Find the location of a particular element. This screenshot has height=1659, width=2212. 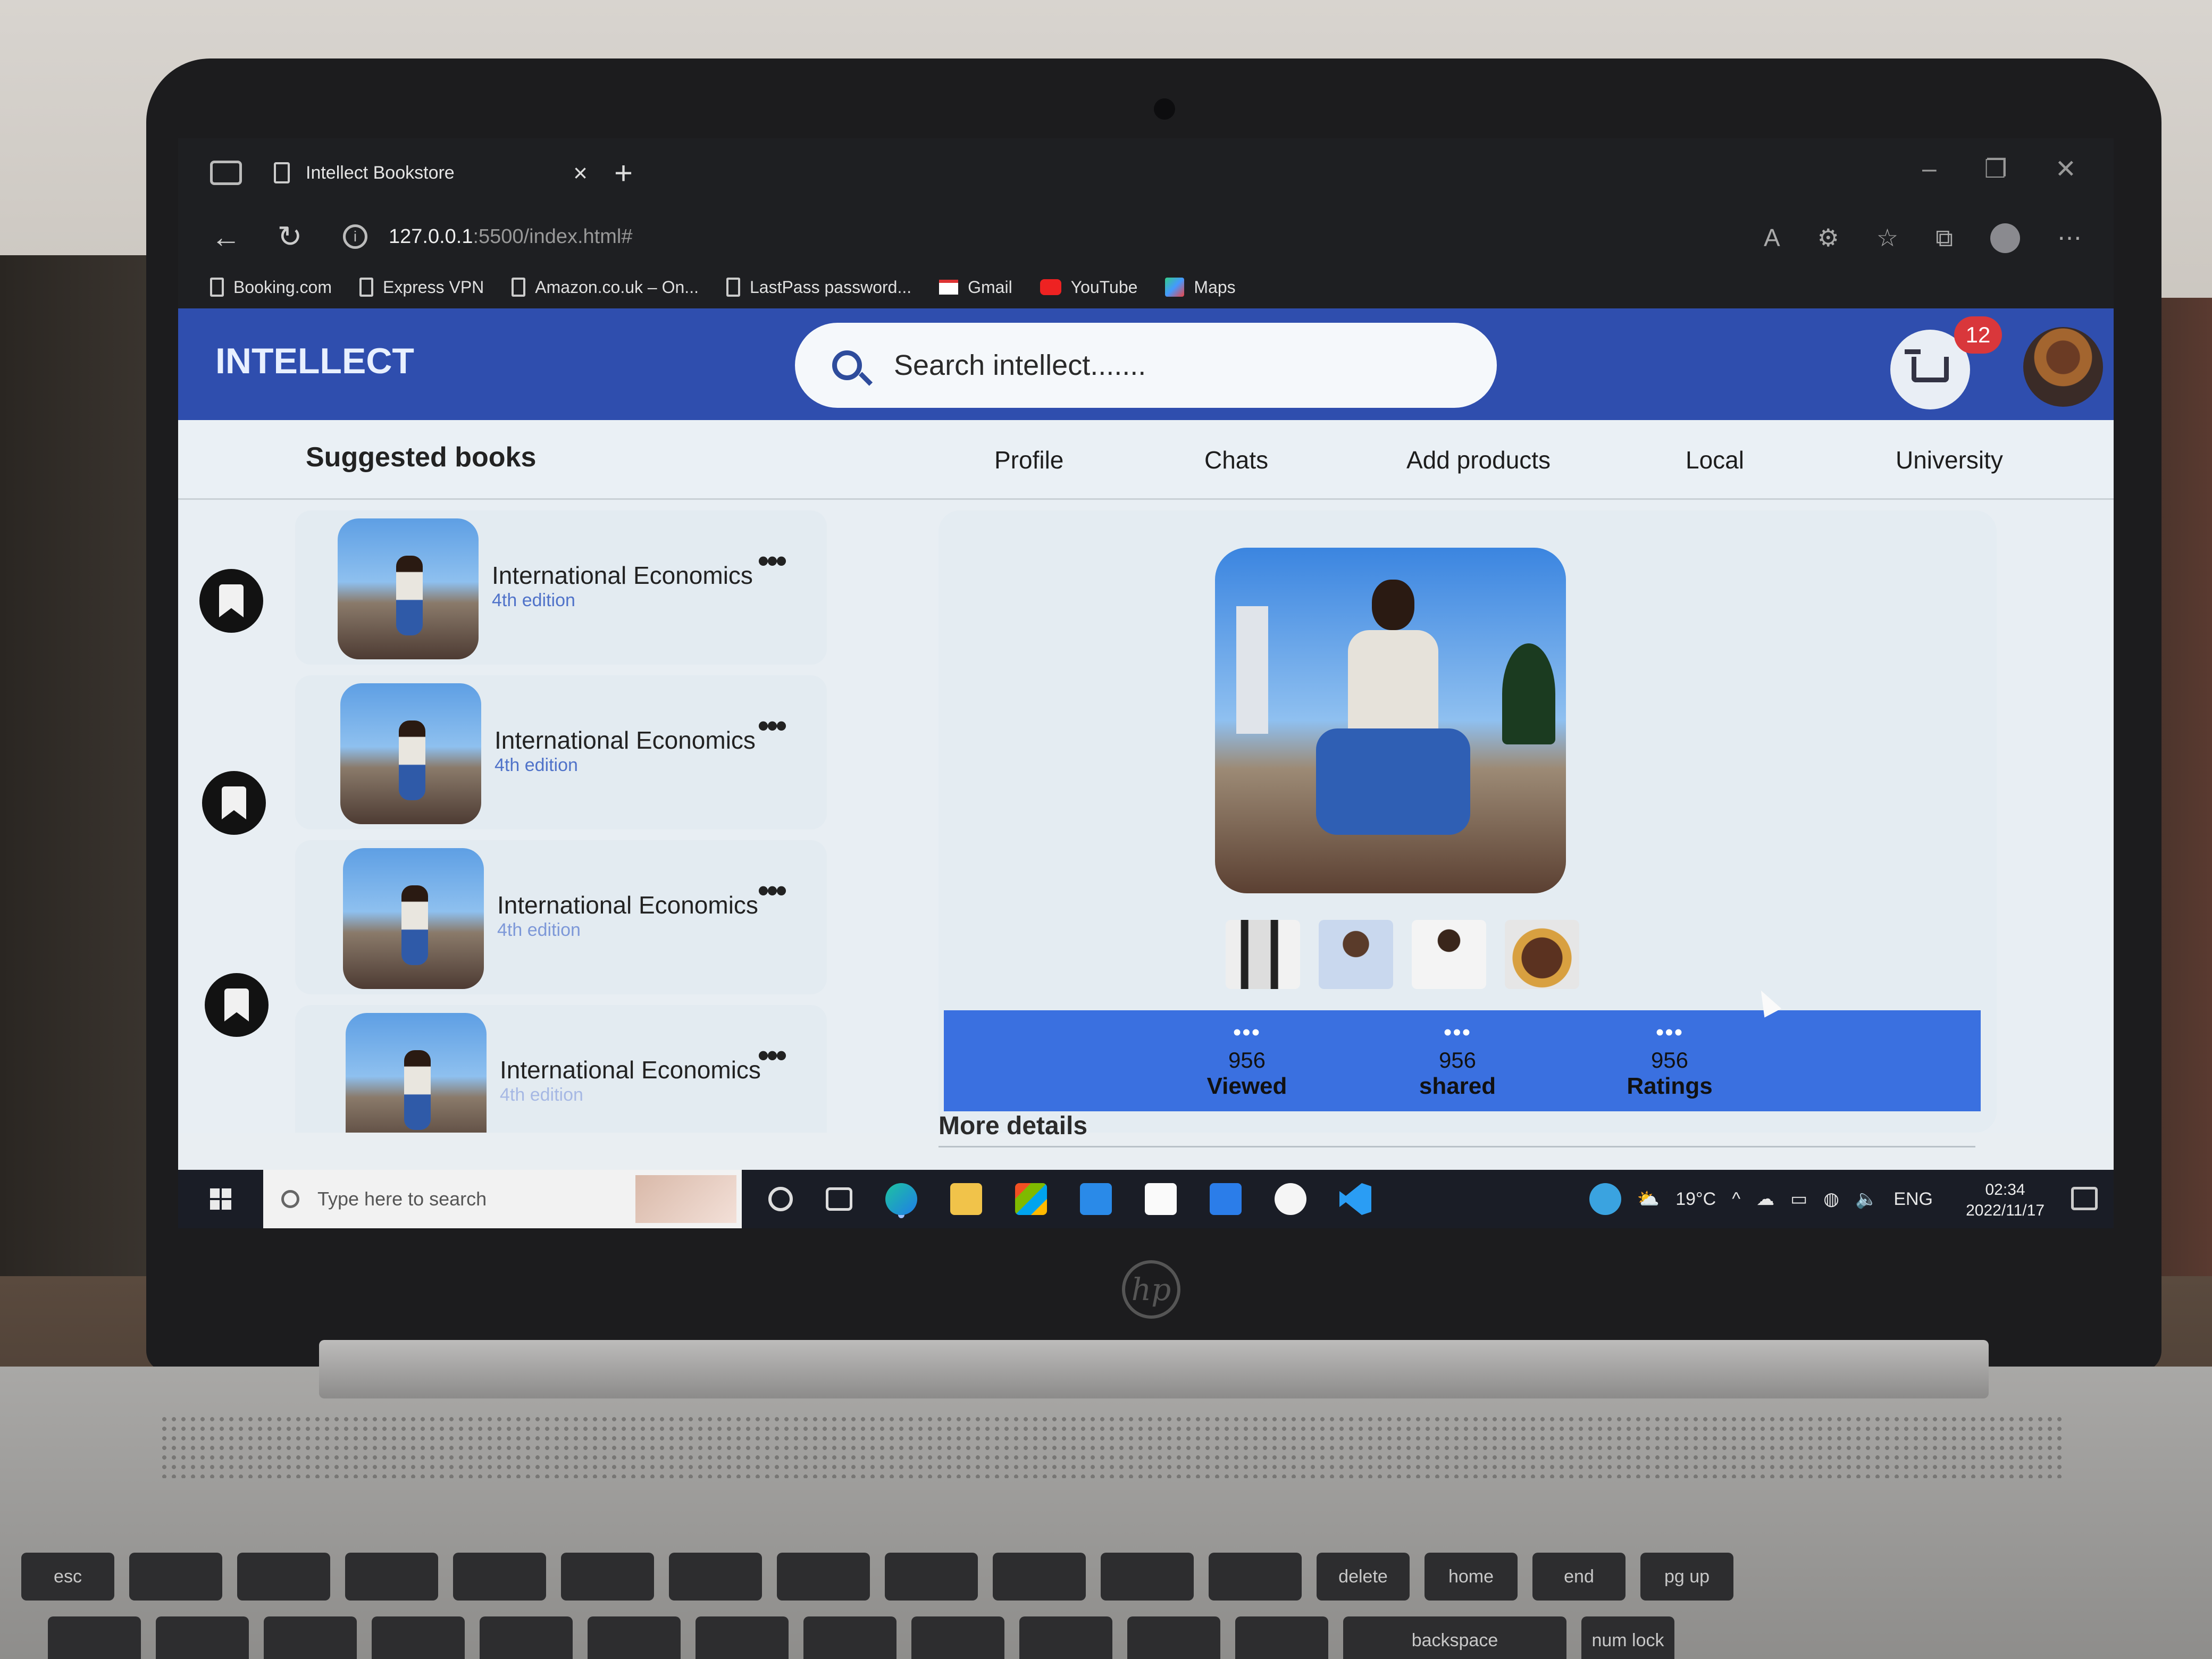

task-view-icon is located at coordinates (839, 1199).